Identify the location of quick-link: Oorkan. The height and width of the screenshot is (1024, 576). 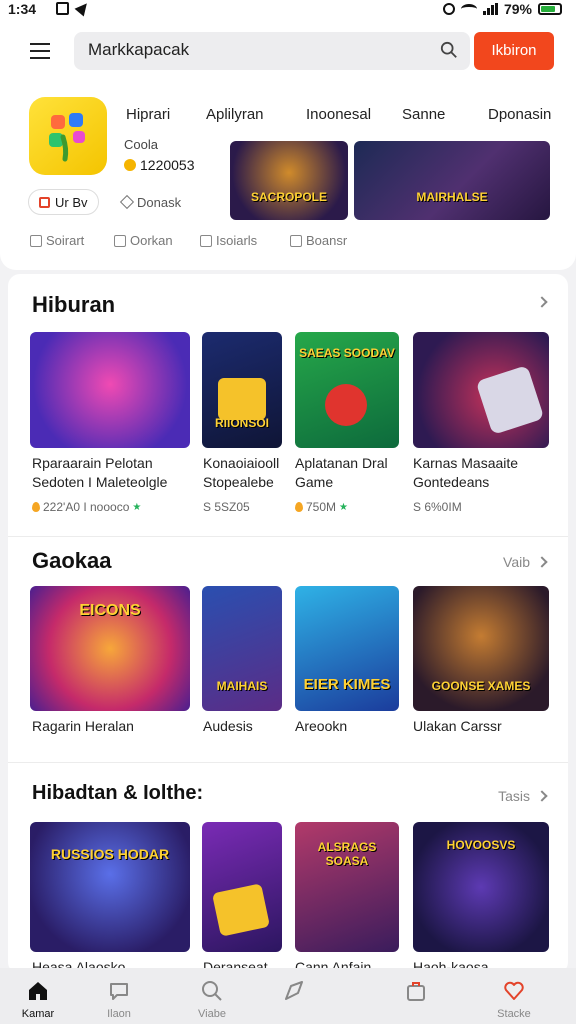
(143, 240).